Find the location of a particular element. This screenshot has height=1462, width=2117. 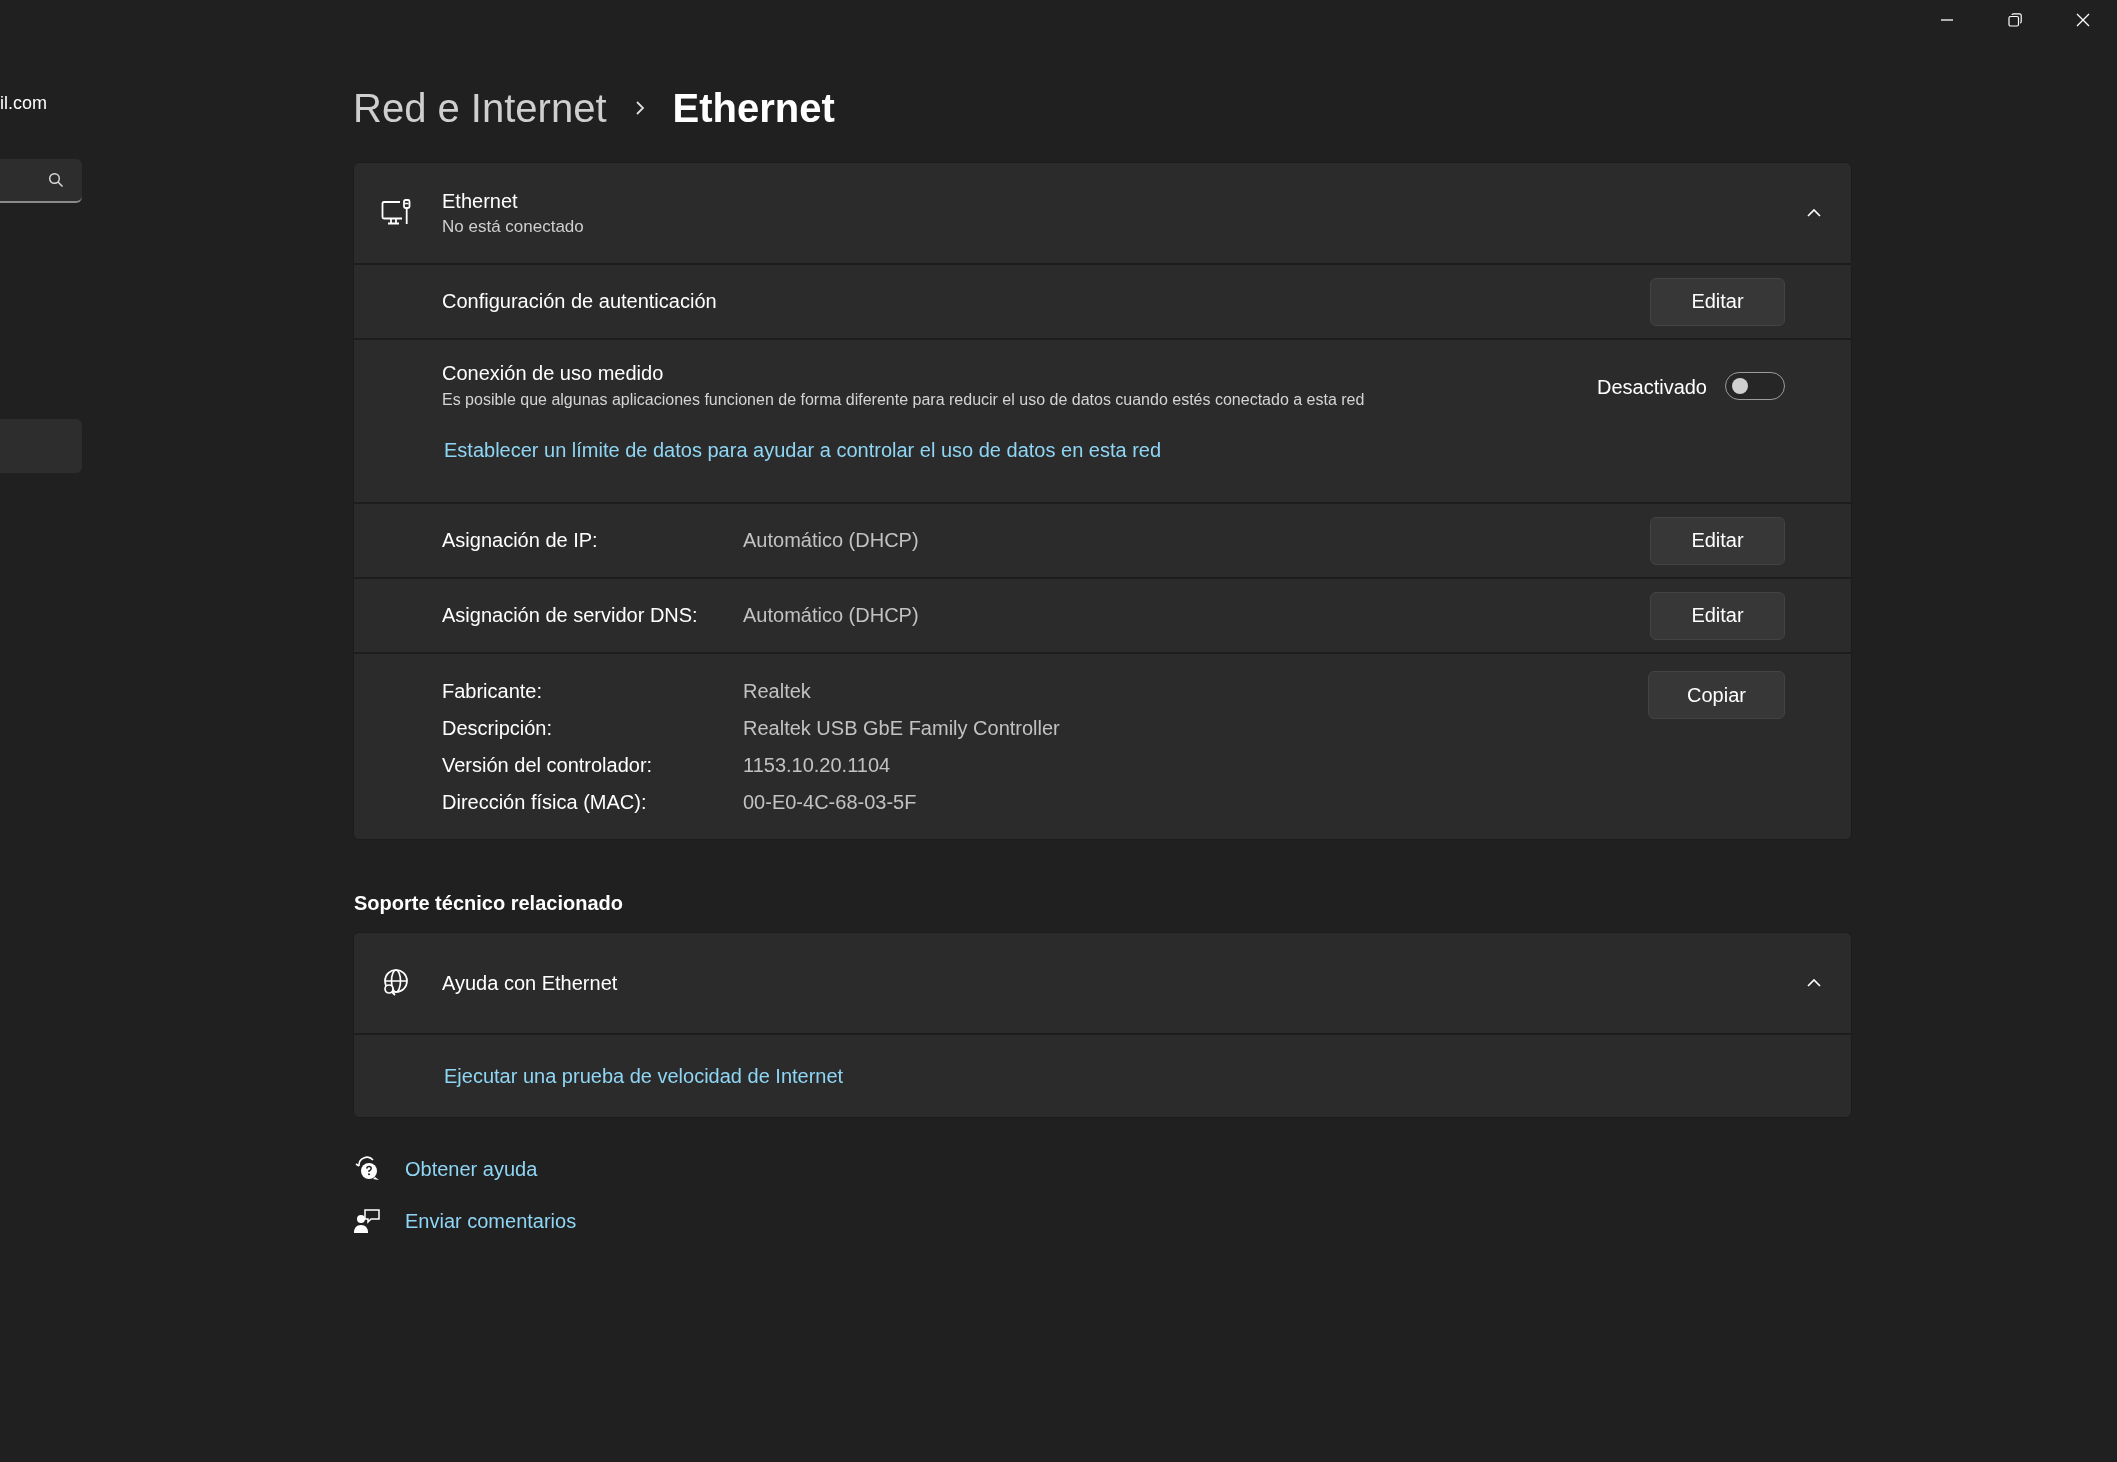

card-header: Ethernet No está conectado is located at coordinates (1102, 213).